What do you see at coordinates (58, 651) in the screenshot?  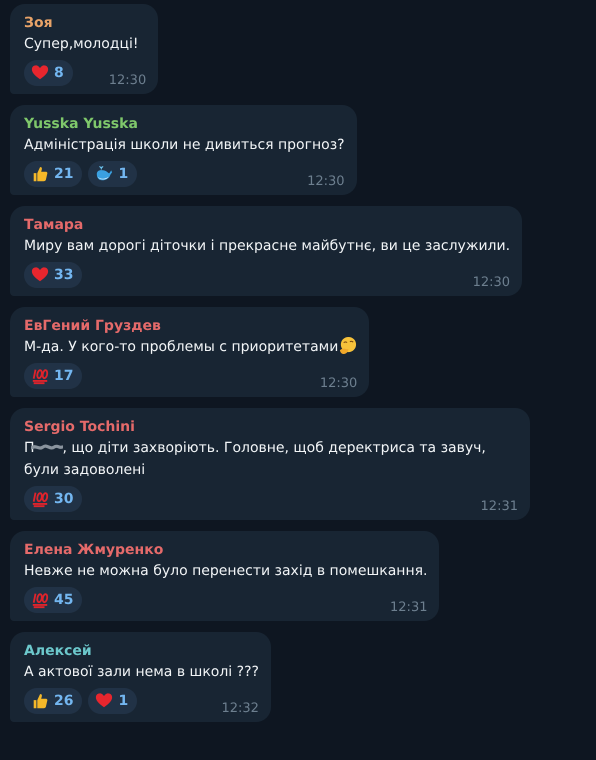 I see `author-name: Алексей` at bounding box center [58, 651].